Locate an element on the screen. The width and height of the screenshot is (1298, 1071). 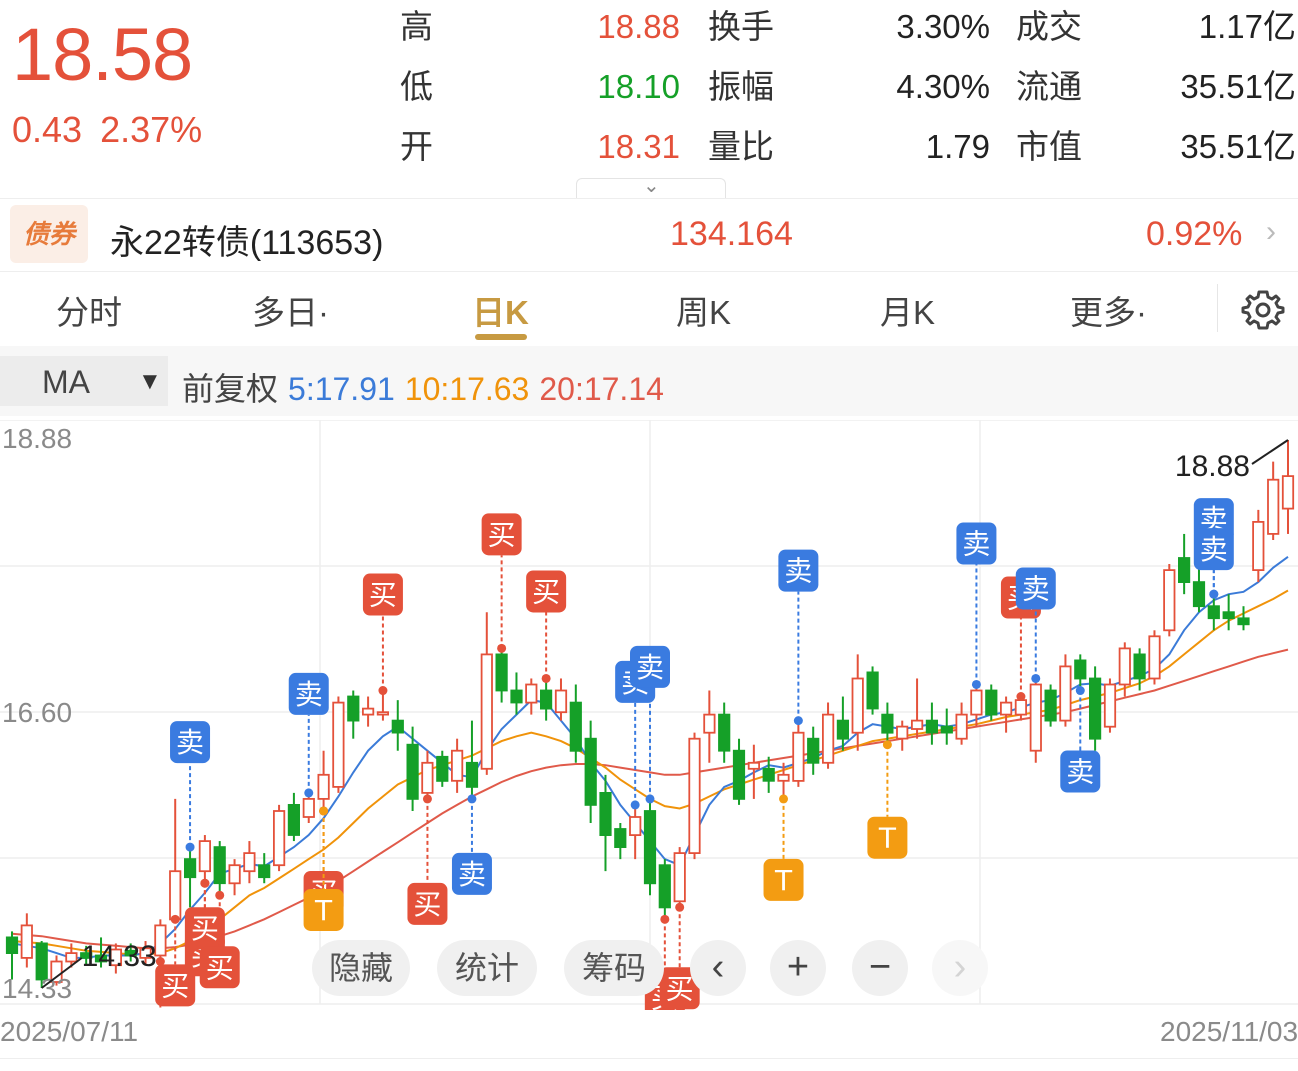
current-price: 18.58 is located at coordinates (102, 54).